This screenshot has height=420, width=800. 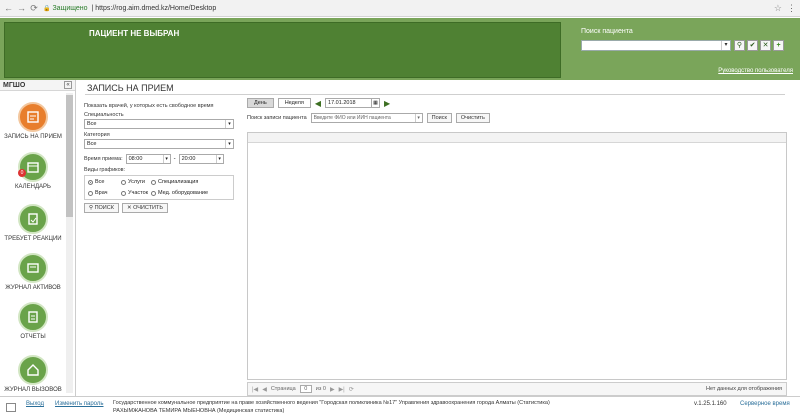 I want to click on type-radio-doctor: Врач, so click(x=104, y=193).